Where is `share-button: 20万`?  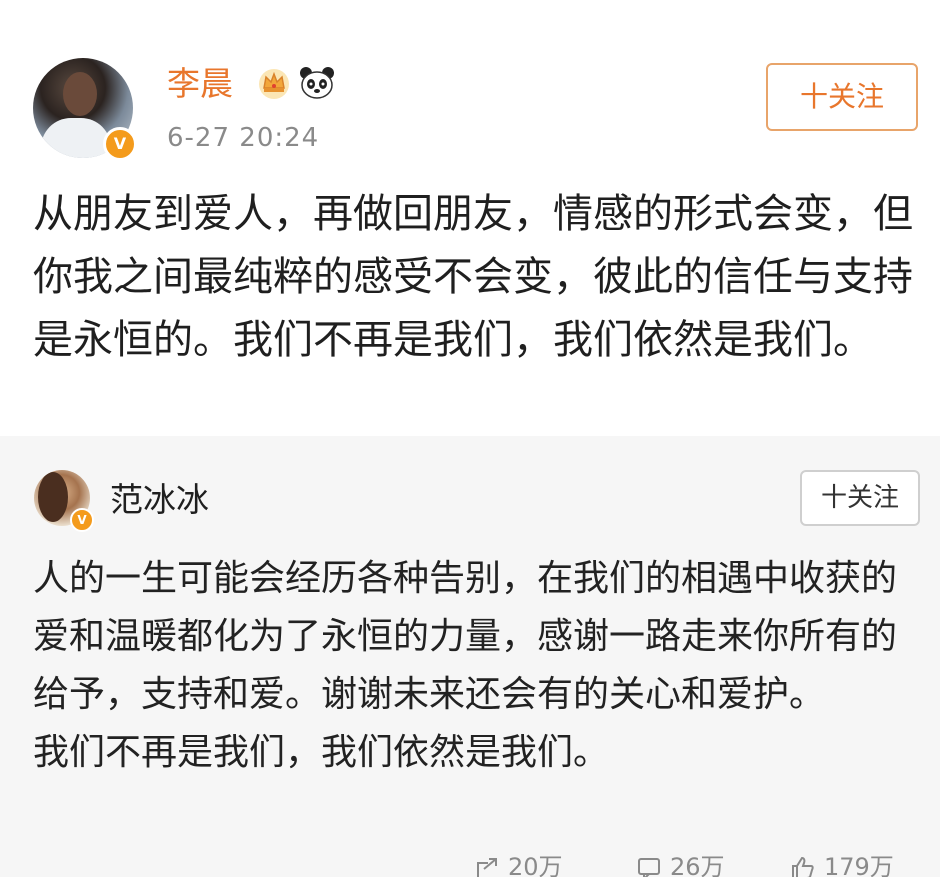
share-button: 20万 is located at coordinates (518, 864).